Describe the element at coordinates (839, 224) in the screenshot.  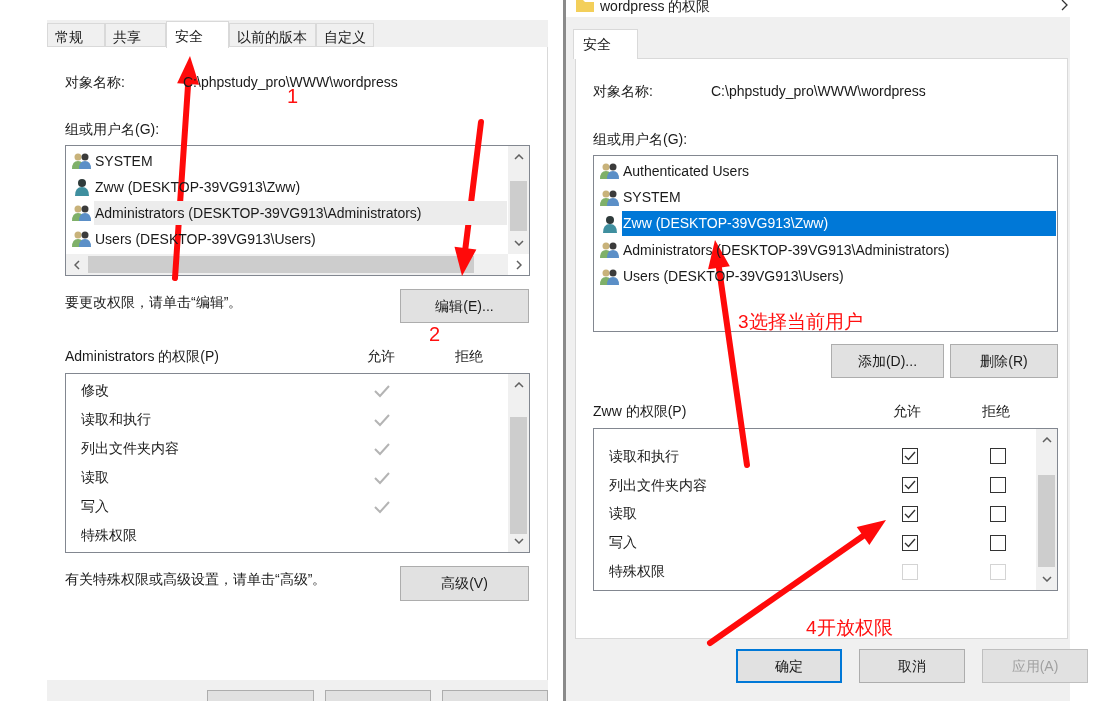
I see `list-item: Zww (DESKTOP-39VG913\Zww)` at that location.